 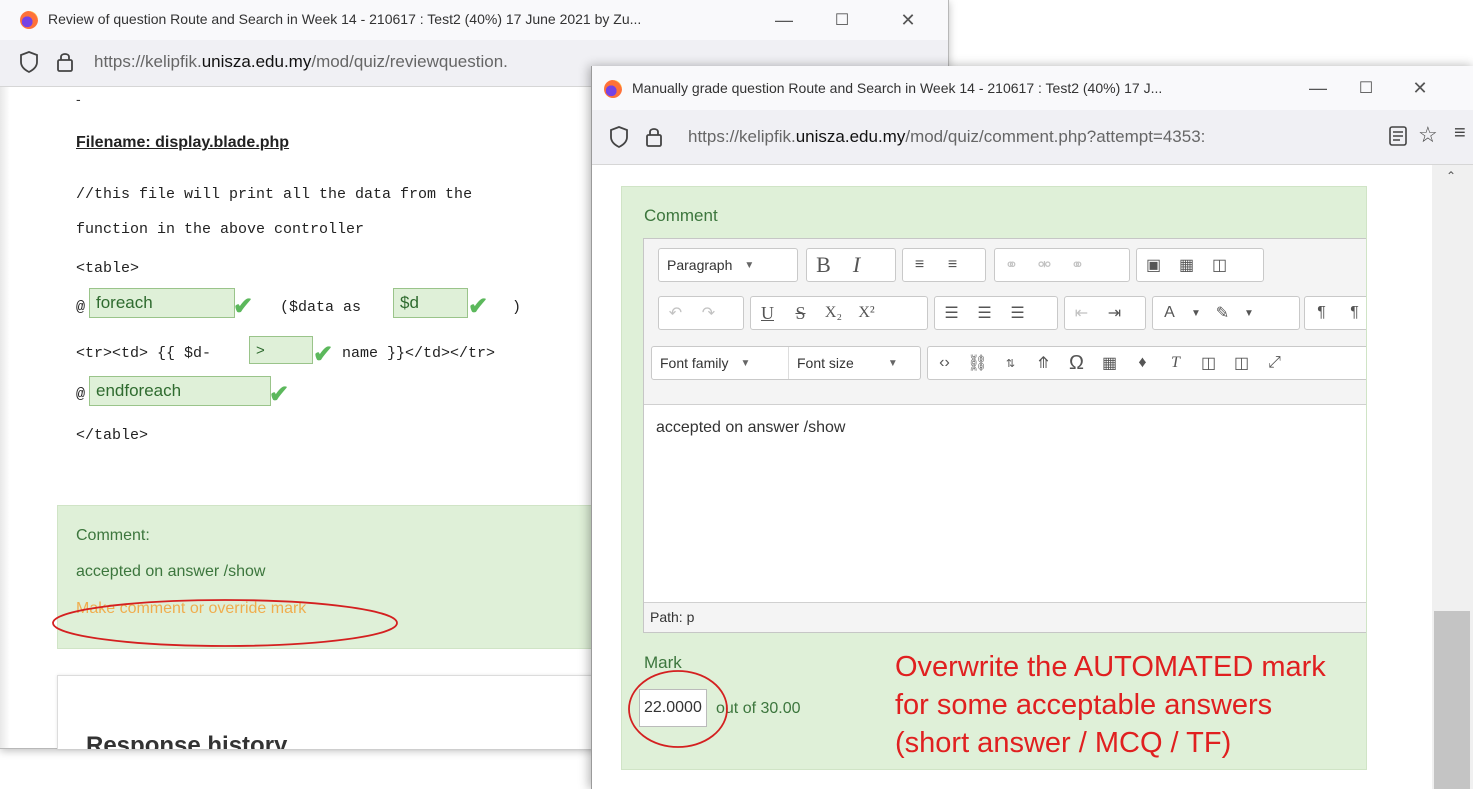 What do you see at coordinates (825, 363) in the screenshot?
I see `font-size-label: Font size` at bounding box center [825, 363].